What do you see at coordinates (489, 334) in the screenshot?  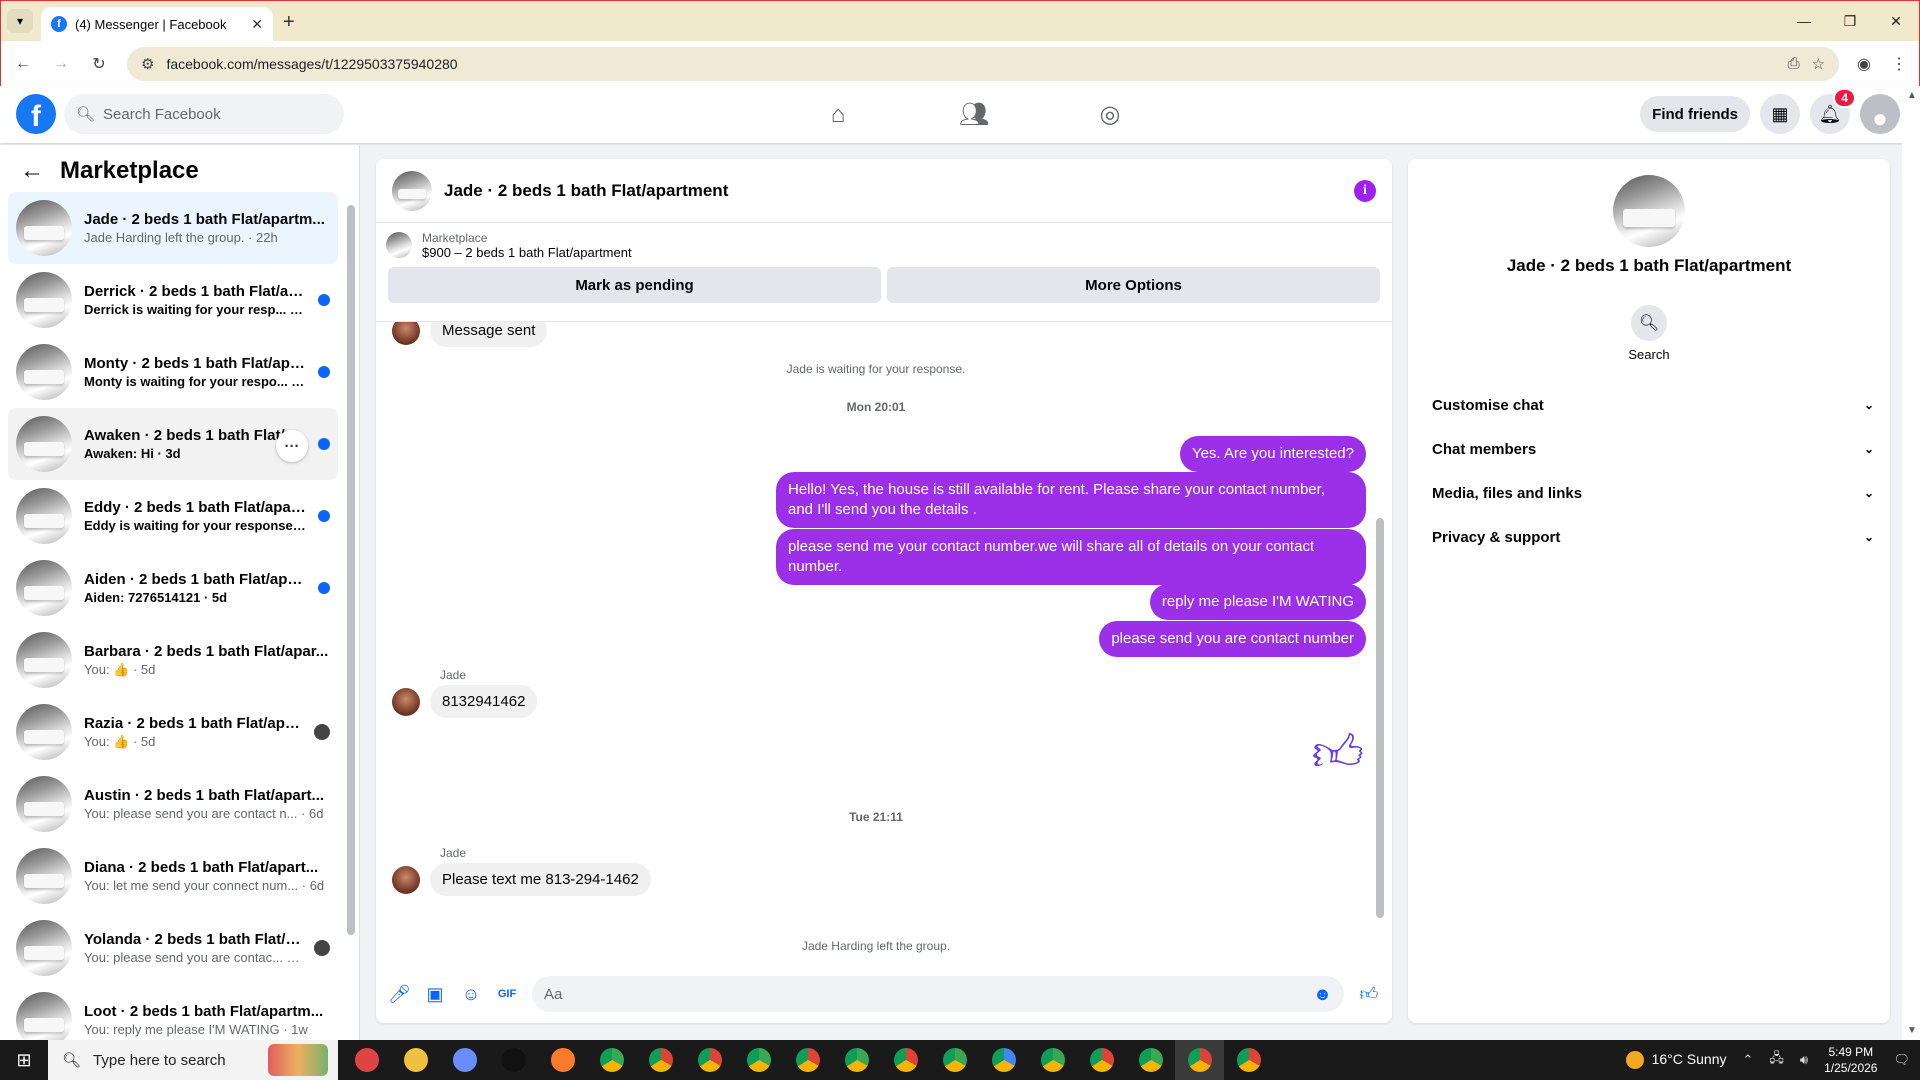 I see `message-bubble: Message sent` at bounding box center [489, 334].